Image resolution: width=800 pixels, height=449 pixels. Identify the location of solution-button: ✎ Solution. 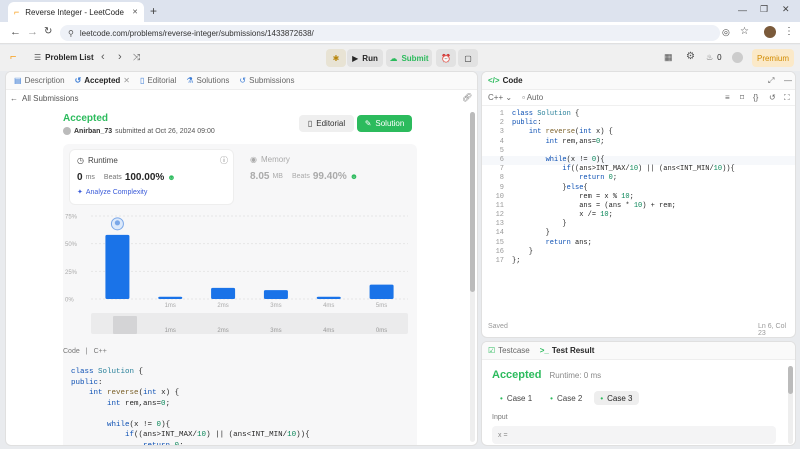
(384, 123).